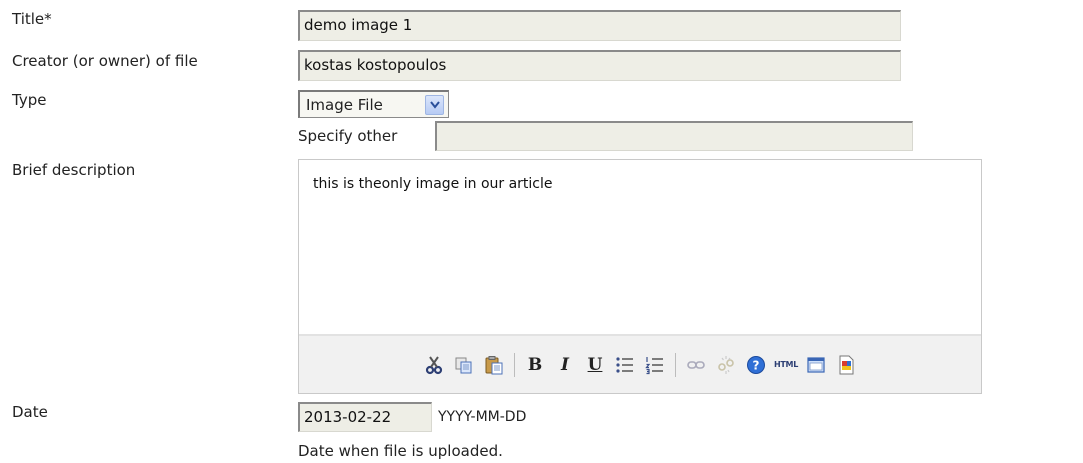 The height and width of the screenshot is (463, 1083). Describe the element at coordinates (434, 105) in the screenshot. I see `chevron-down-icon` at that location.